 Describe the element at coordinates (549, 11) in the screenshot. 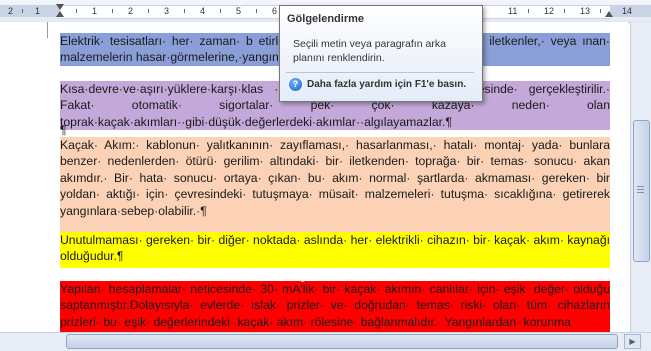

I see `ruler-number: 12` at that location.